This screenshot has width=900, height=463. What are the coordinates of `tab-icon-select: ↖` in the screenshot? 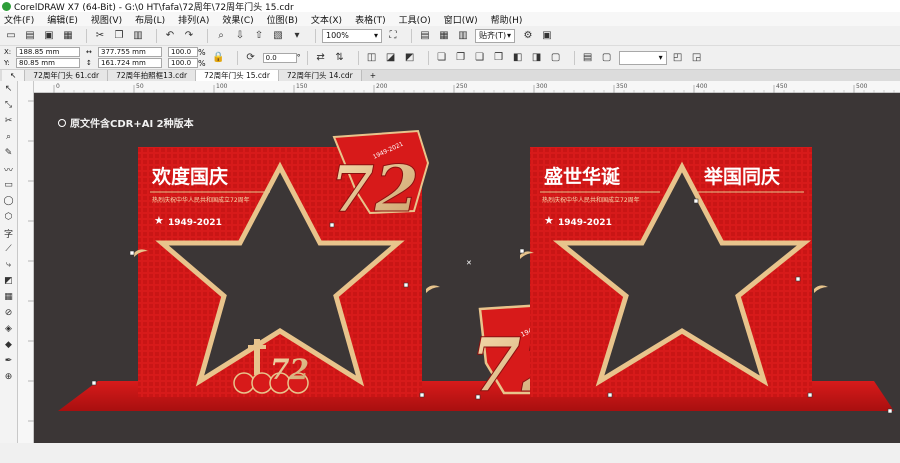 It's located at (14, 75).